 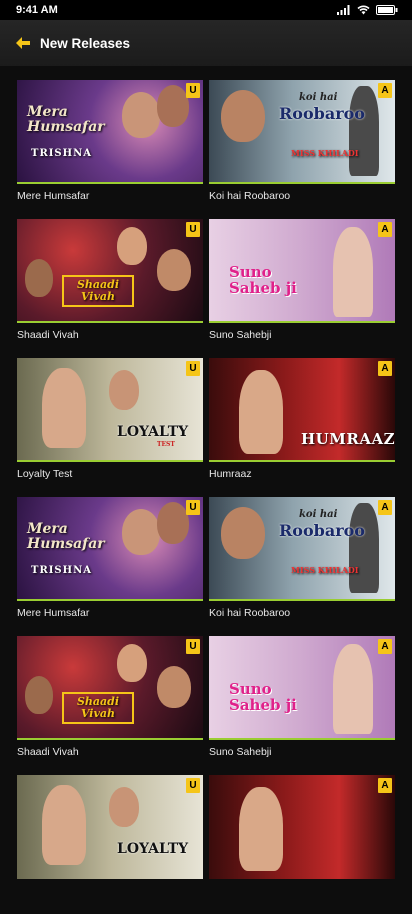 What do you see at coordinates (206, 844) in the screenshot?
I see `grid-row: LOYALTY U A` at bounding box center [206, 844].